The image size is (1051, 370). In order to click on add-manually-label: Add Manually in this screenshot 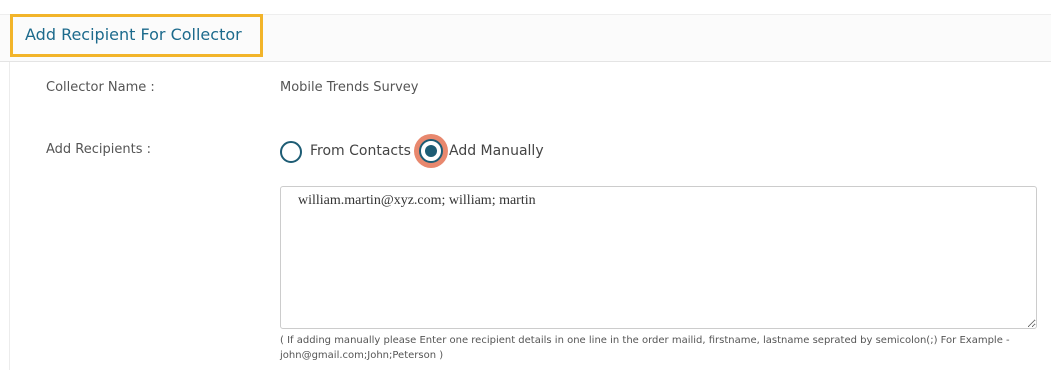, I will do `click(496, 151)`.